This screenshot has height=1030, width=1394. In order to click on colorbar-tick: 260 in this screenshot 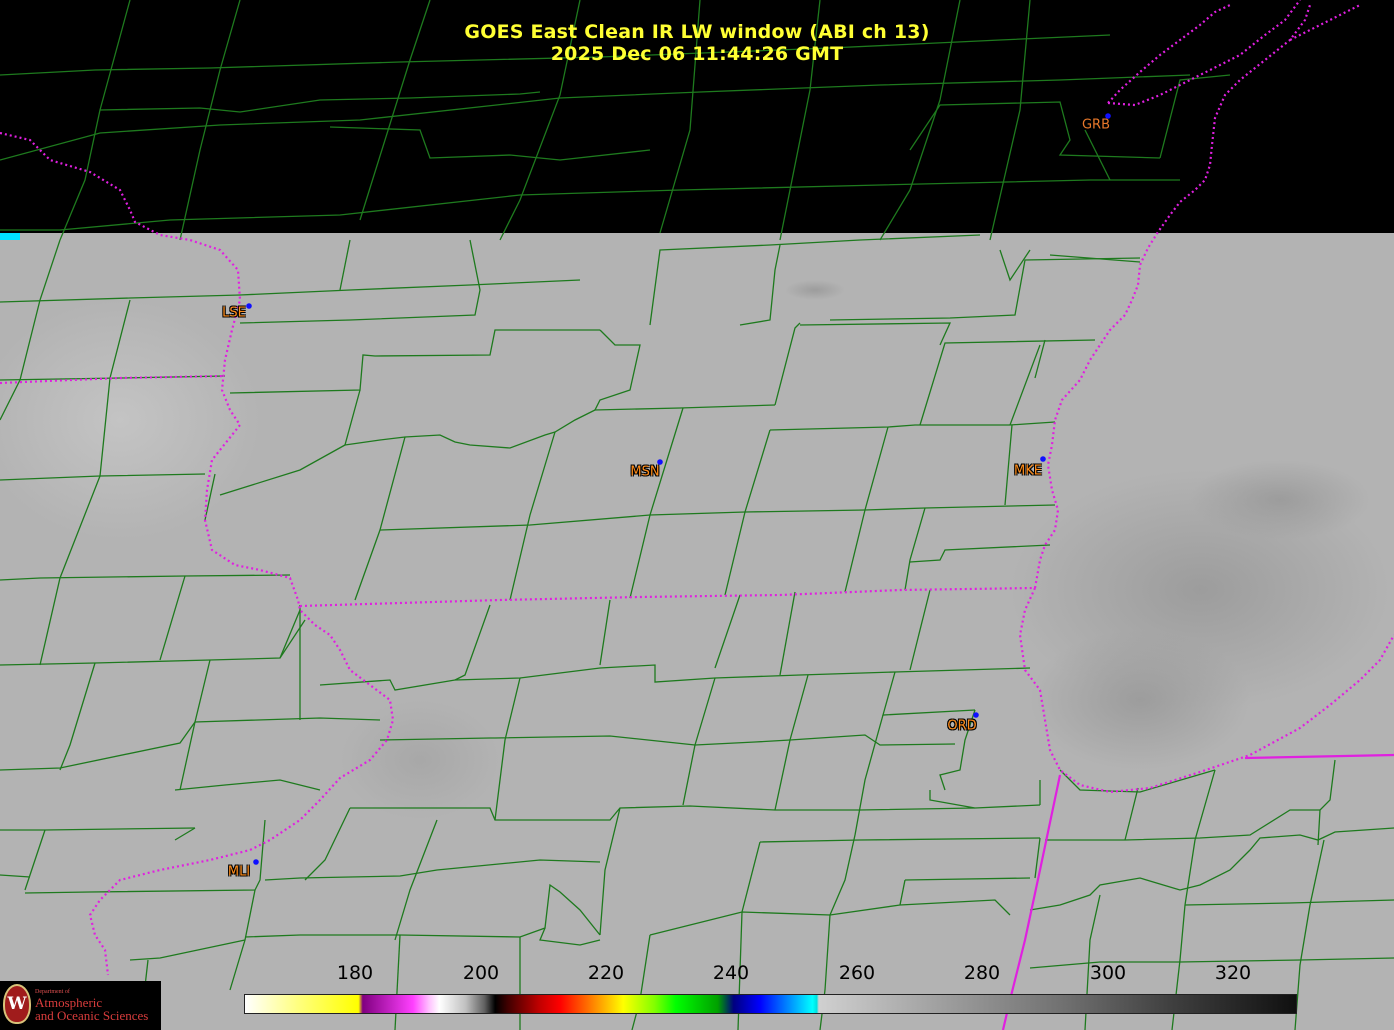, I will do `click(857, 973)`.